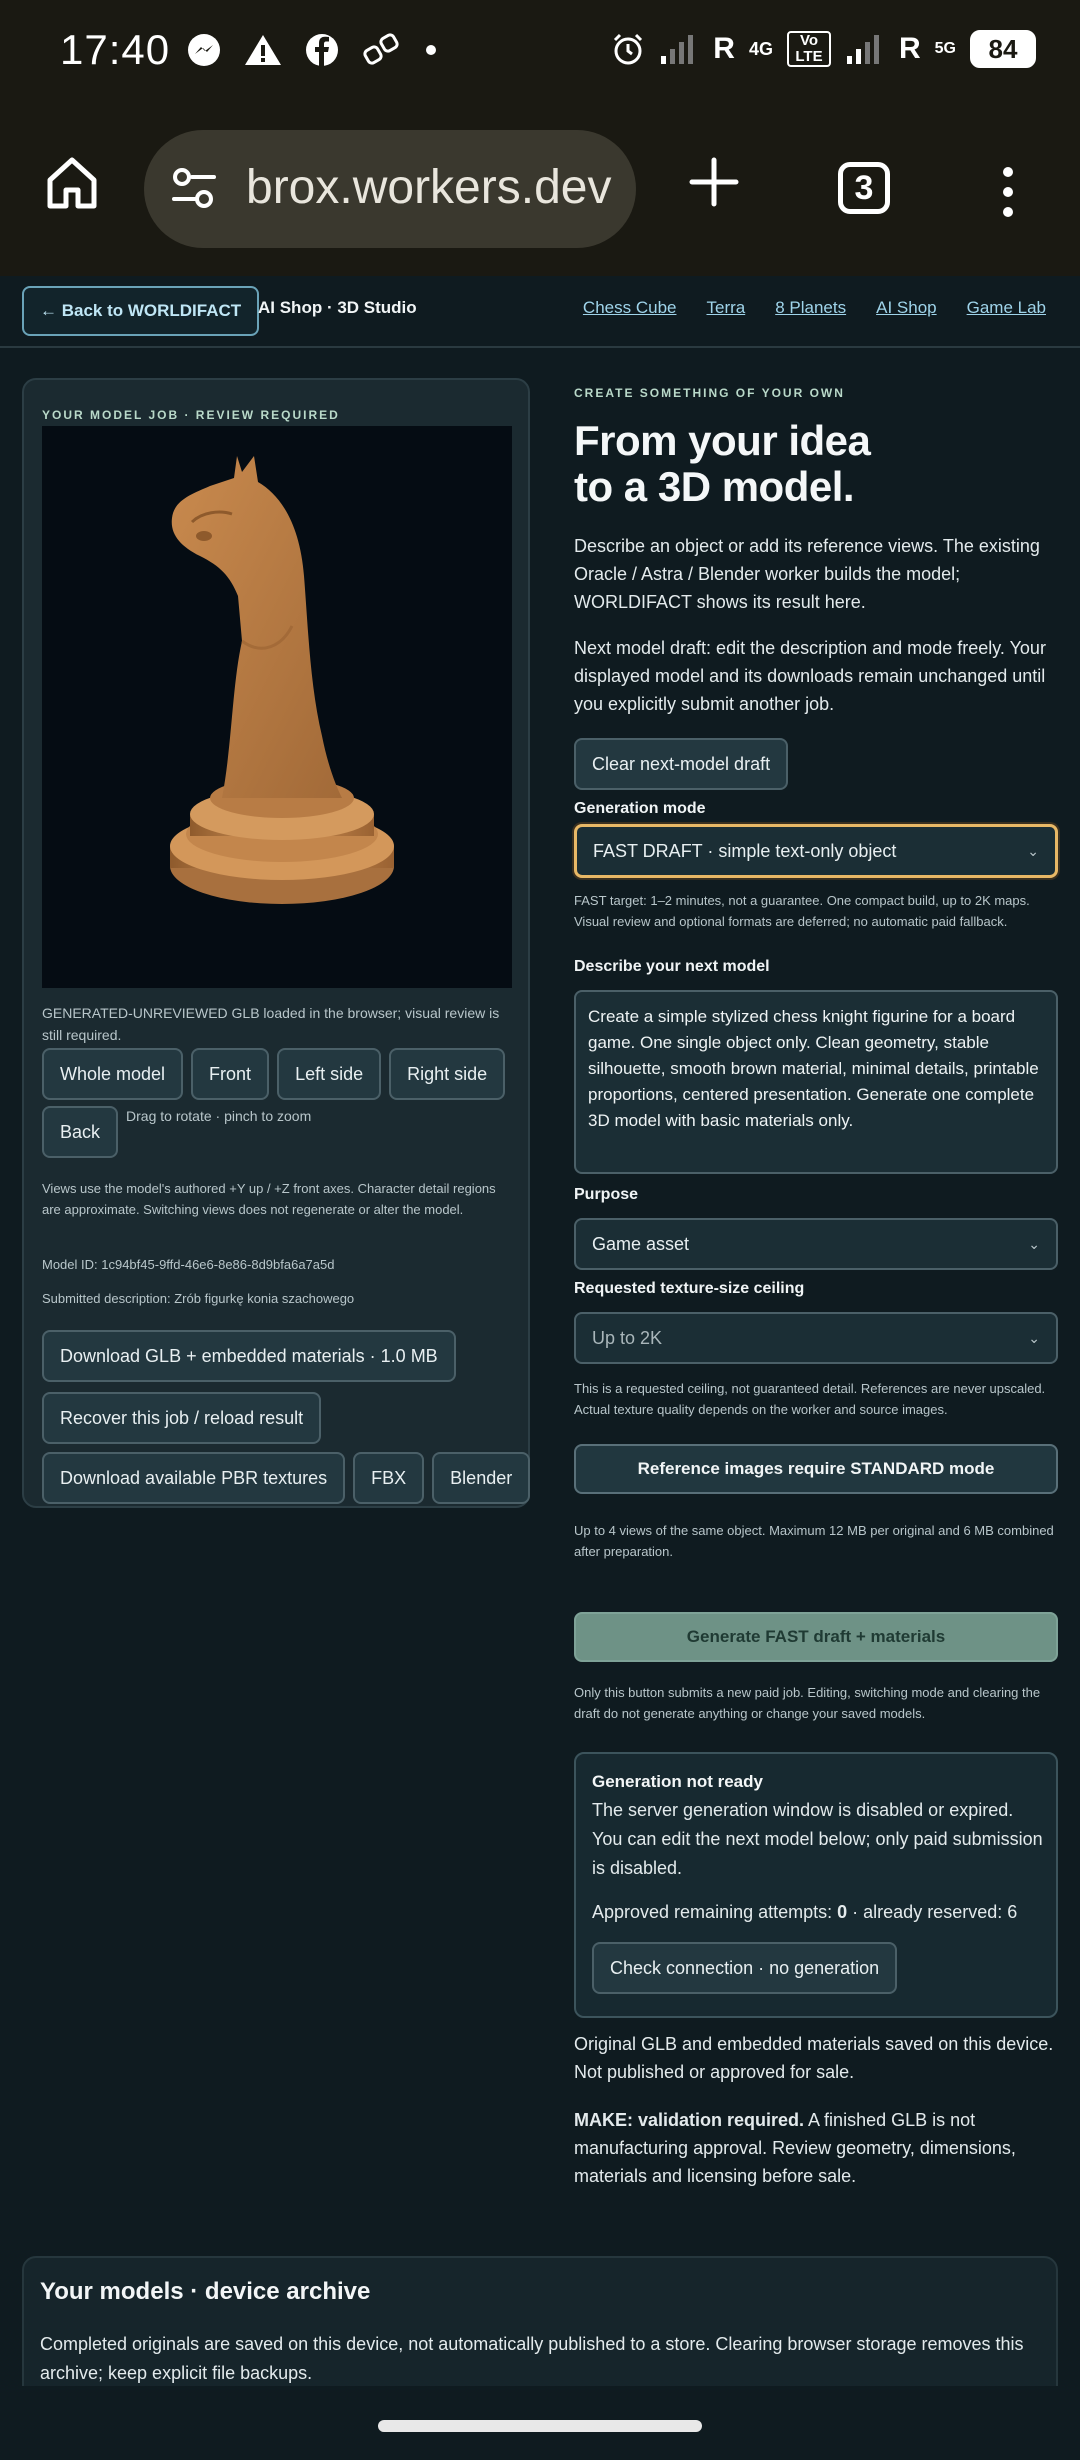  I want to click on headline-line-1: From your idea, so click(722, 440).